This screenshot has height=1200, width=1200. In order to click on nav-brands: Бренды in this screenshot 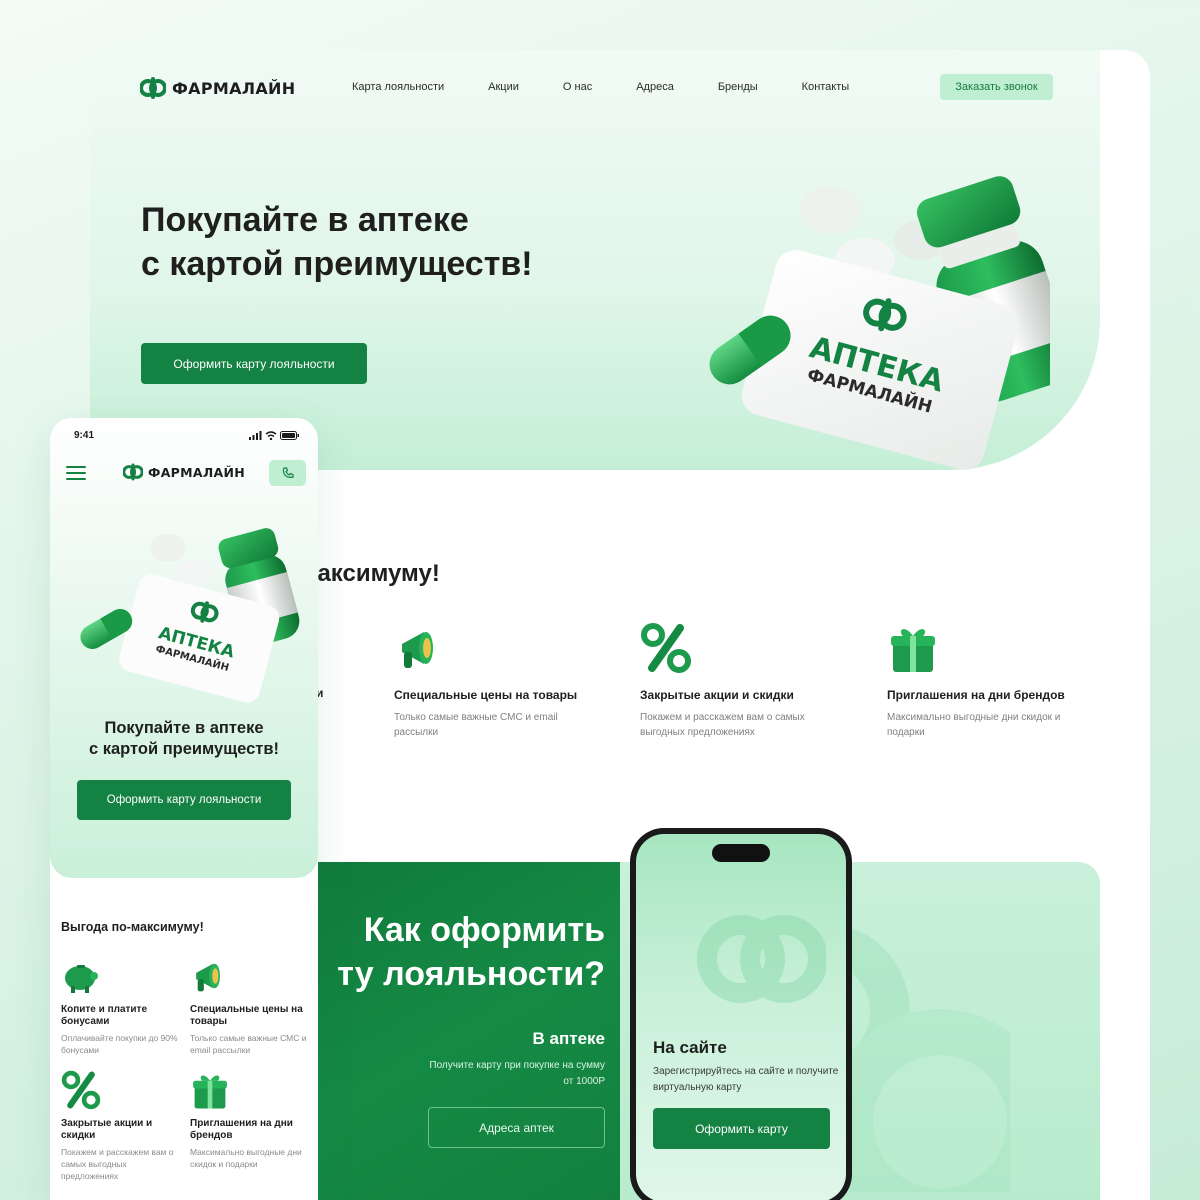, I will do `click(738, 87)`.